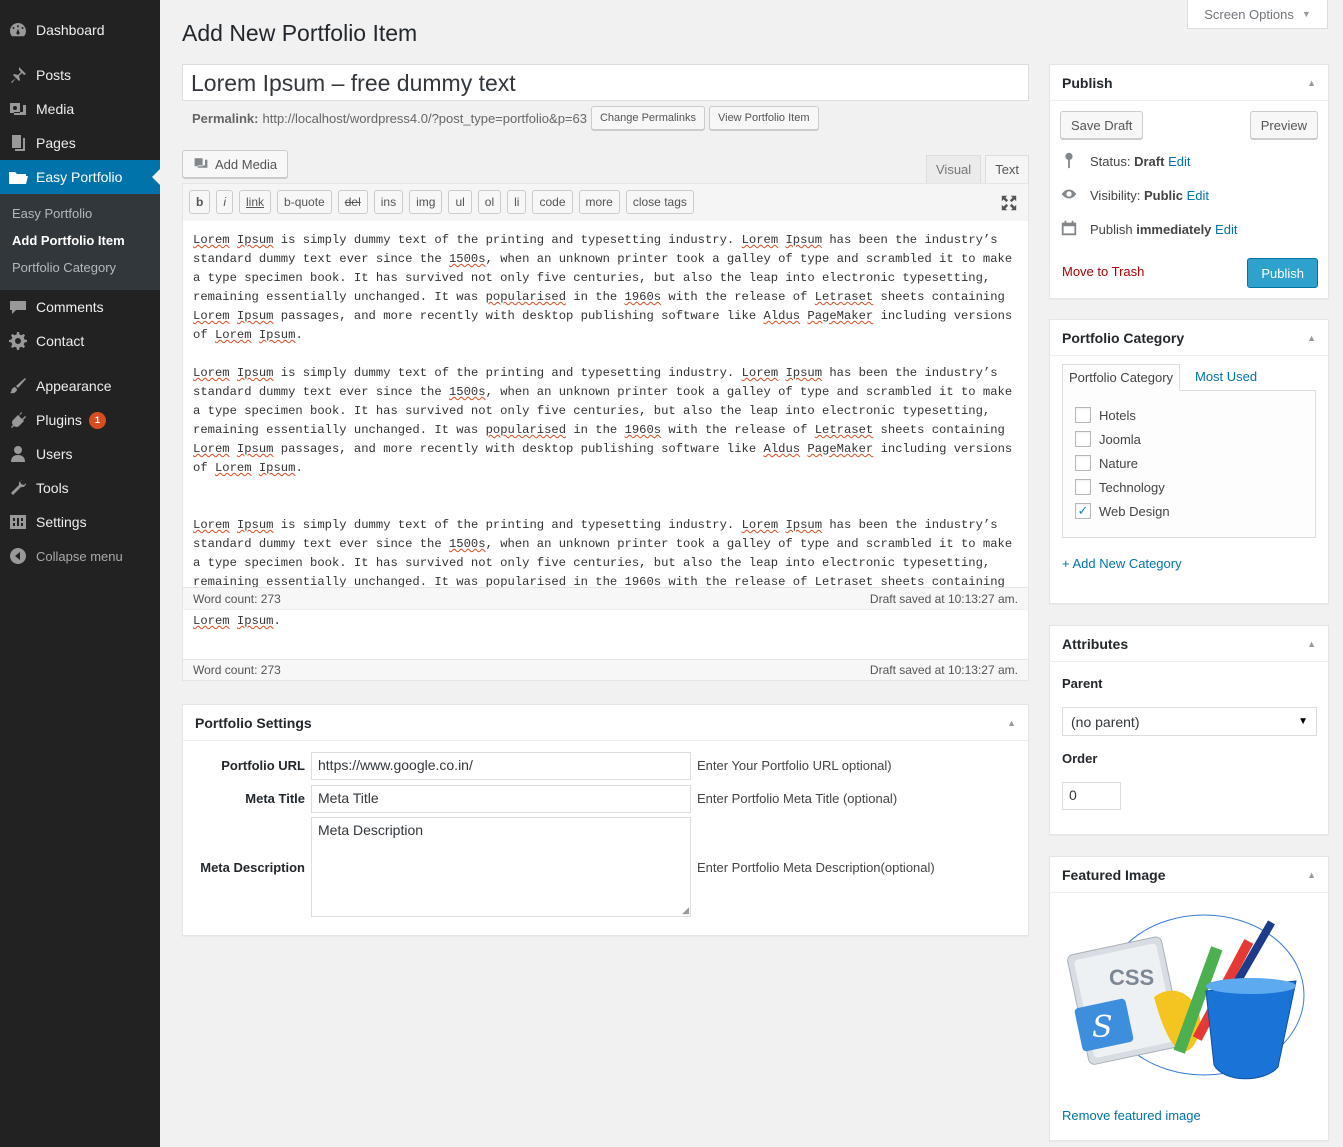 This screenshot has width=1343, height=1147. Describe the element at coordinates (1007, 169) in the screenshot. I see `tab-text: Text` at that location.